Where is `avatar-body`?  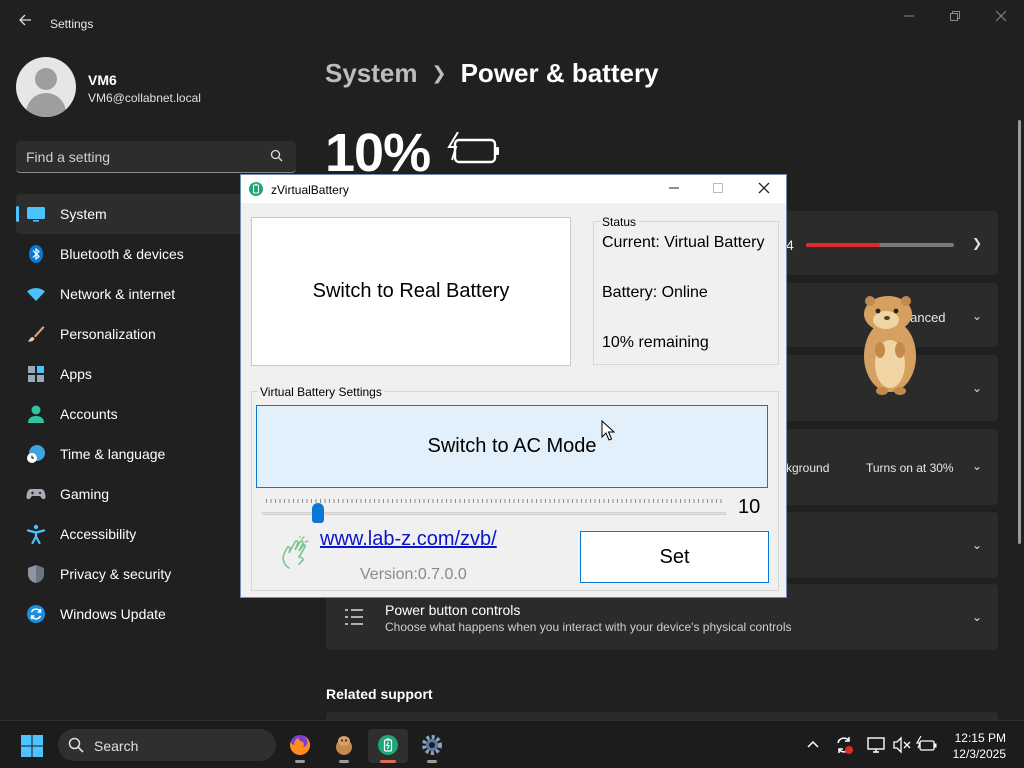 avatar-body is located at coordinates (46, 105).